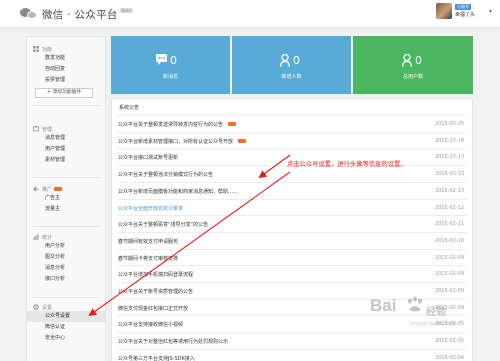 The width and height of the screenshot is (500, 361). What do you see at coordinates (64, 93) in the screenshot?
I see `add-plugin-button: + 添加功能插件` at bounding box center [64, 93].